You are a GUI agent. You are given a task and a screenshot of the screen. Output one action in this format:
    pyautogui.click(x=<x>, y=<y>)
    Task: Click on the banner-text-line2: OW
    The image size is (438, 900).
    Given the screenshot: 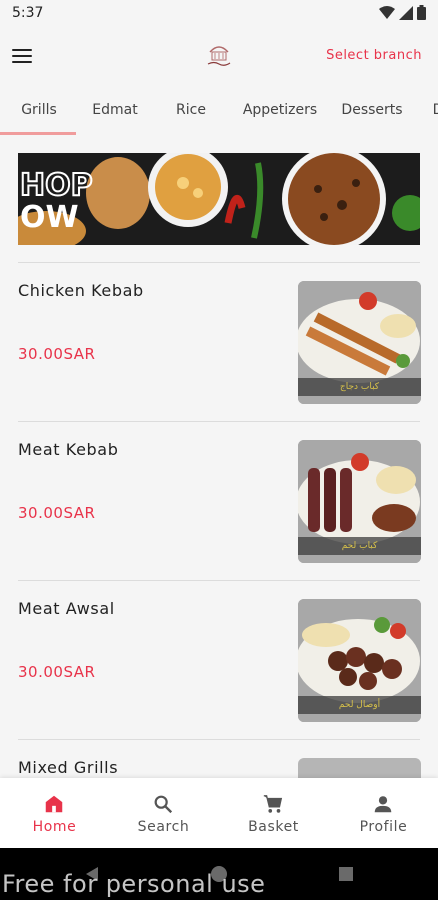 What is the action you would take?
    pyautogui.click(x=49, y=217)
    